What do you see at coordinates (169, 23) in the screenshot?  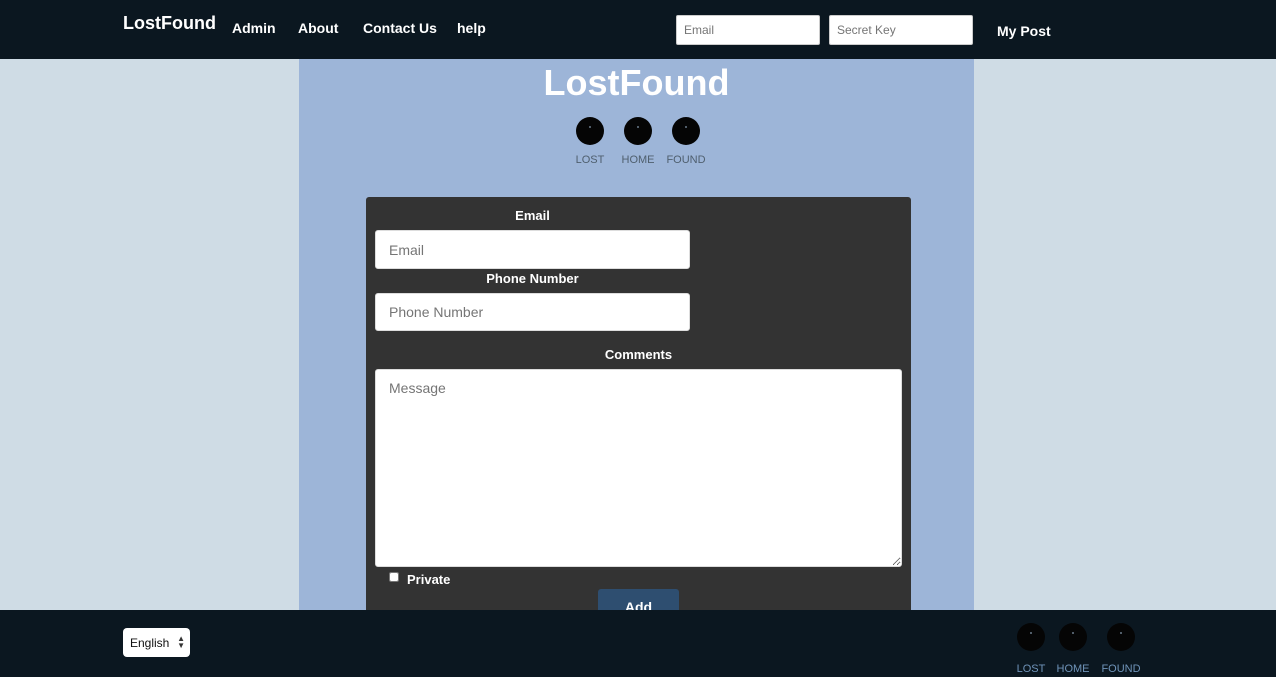 I see `brand-link: LostFound` at bounding box center [169, 23].